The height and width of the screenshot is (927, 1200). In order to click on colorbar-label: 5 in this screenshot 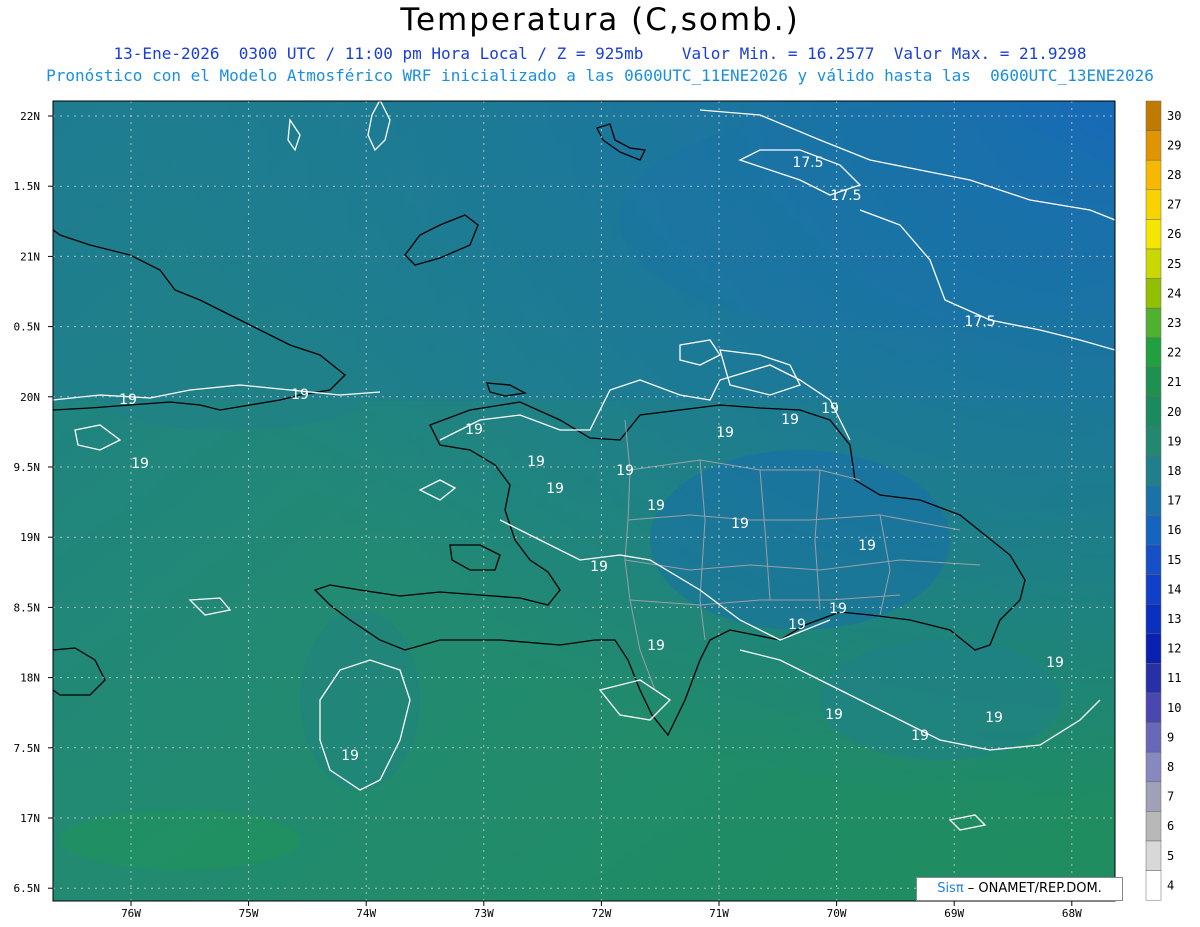, I will do `click(1170, 856)`.